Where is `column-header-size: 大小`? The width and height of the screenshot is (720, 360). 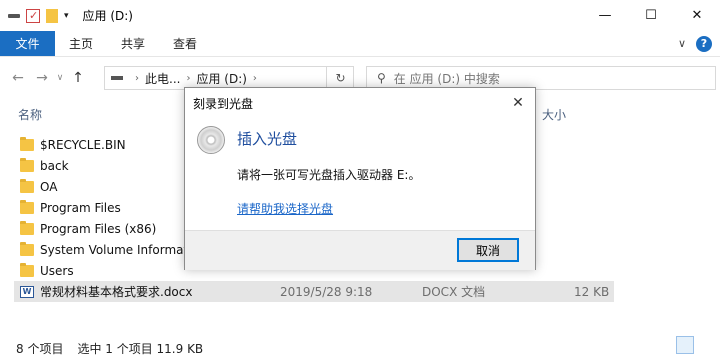
column-header-size: 大小 is located at coordinates (554, 114).